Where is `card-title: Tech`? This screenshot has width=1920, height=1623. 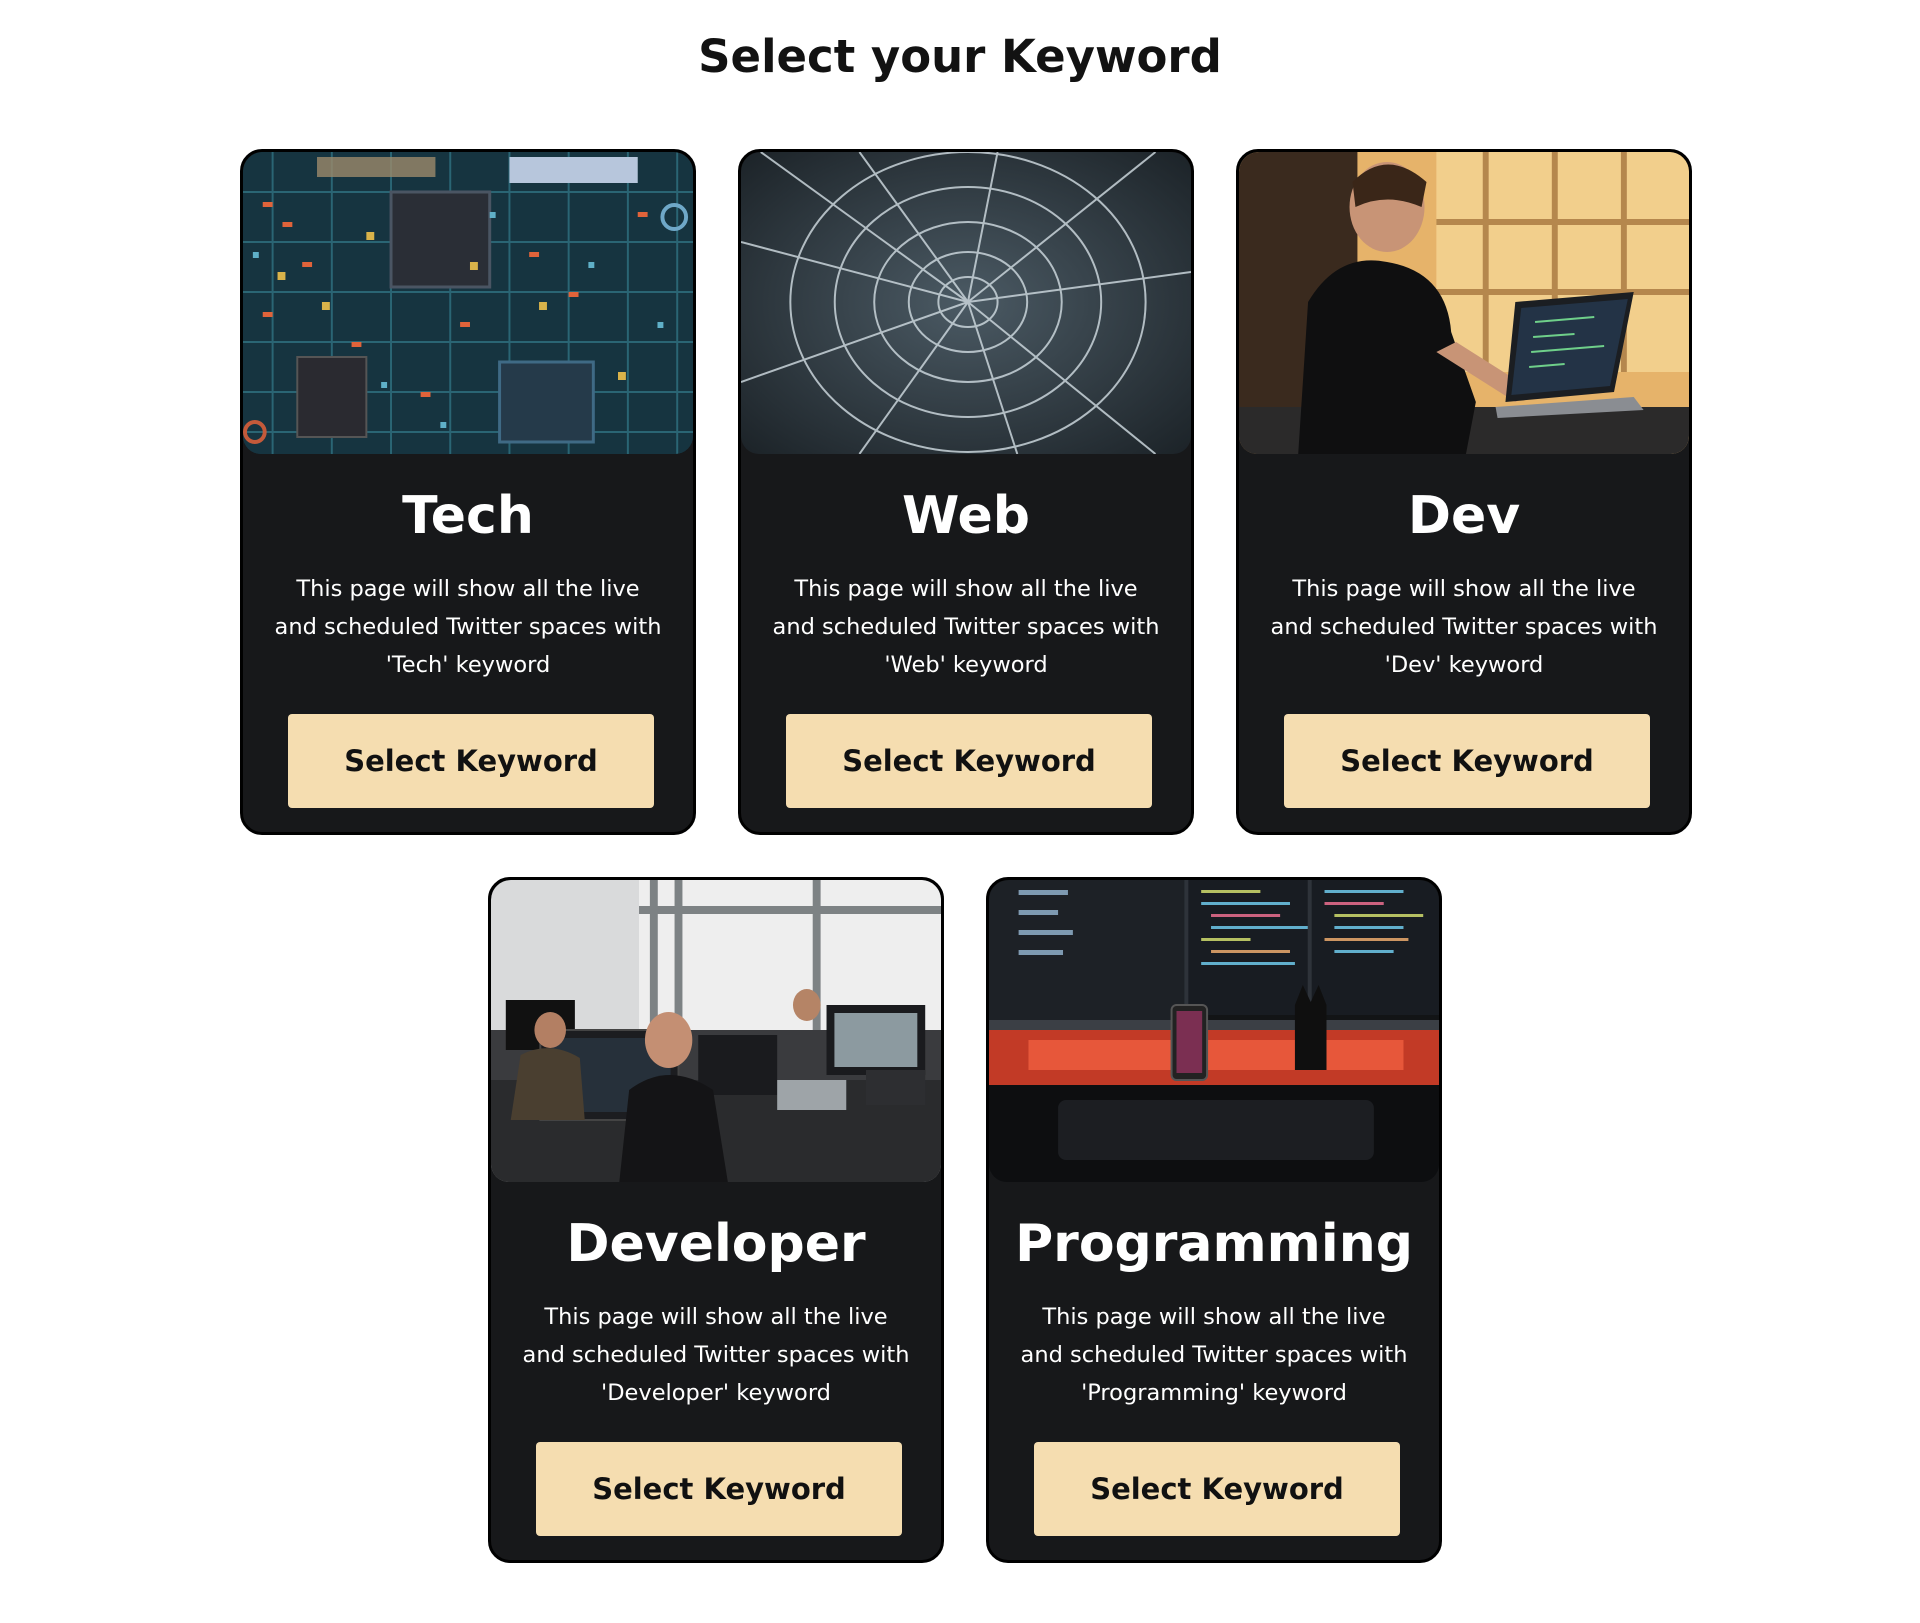
card-title: Tech is located at coordinates (468, 516).